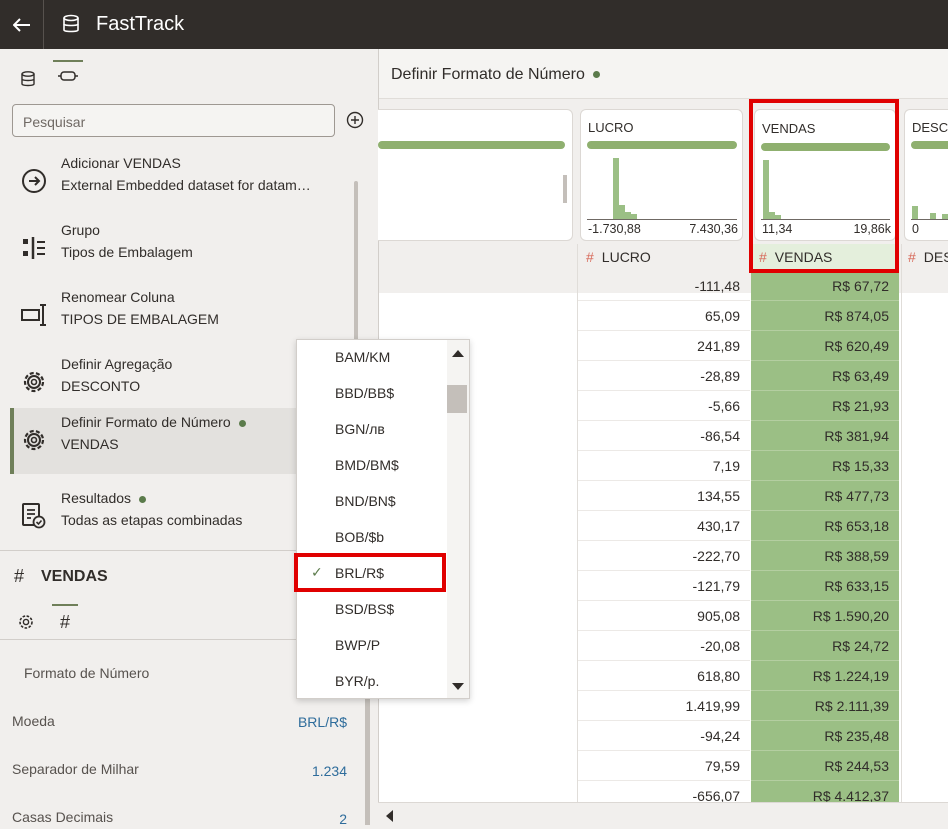 Image resolution: width=948 pixels, height=829 pixels. What do you see at coordinates (355, 120) in the screenshot?
I see `add-step-plus-icon` at bounding box center [355, 120].